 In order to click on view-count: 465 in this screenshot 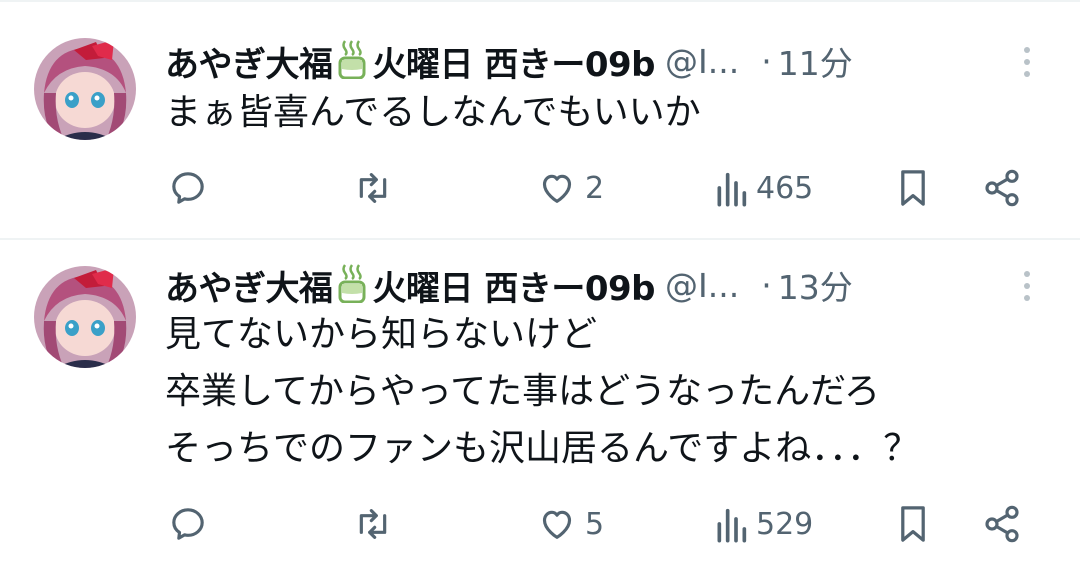, I will do `click(785, 188)`.